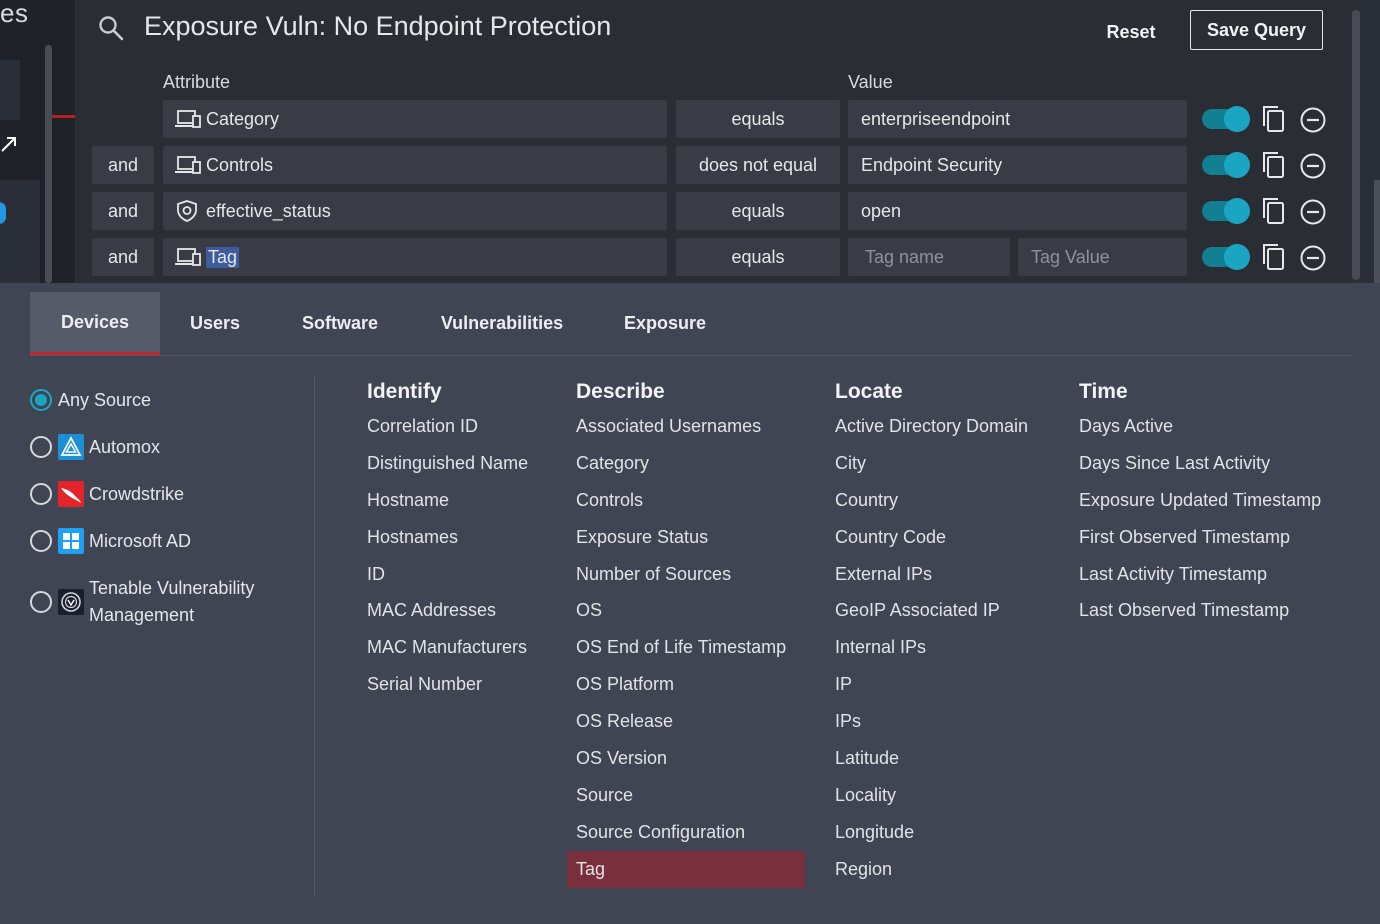 The height and width of the screenshot is (924, 1380). What do you see at coordinates (690, 684) in the screenshot?
I see `attribute-option: OS Platform` at bounding box center [690, 684].